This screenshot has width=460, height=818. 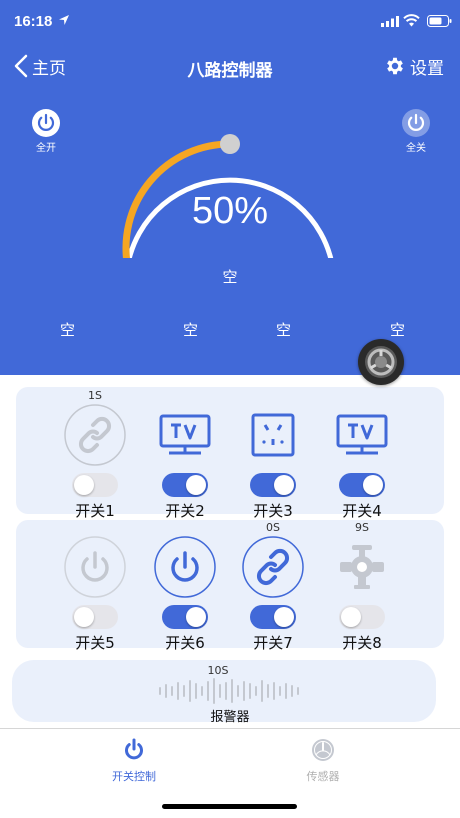 I want to click on switch-8-label: 开关8, so click(x=362, y=643).